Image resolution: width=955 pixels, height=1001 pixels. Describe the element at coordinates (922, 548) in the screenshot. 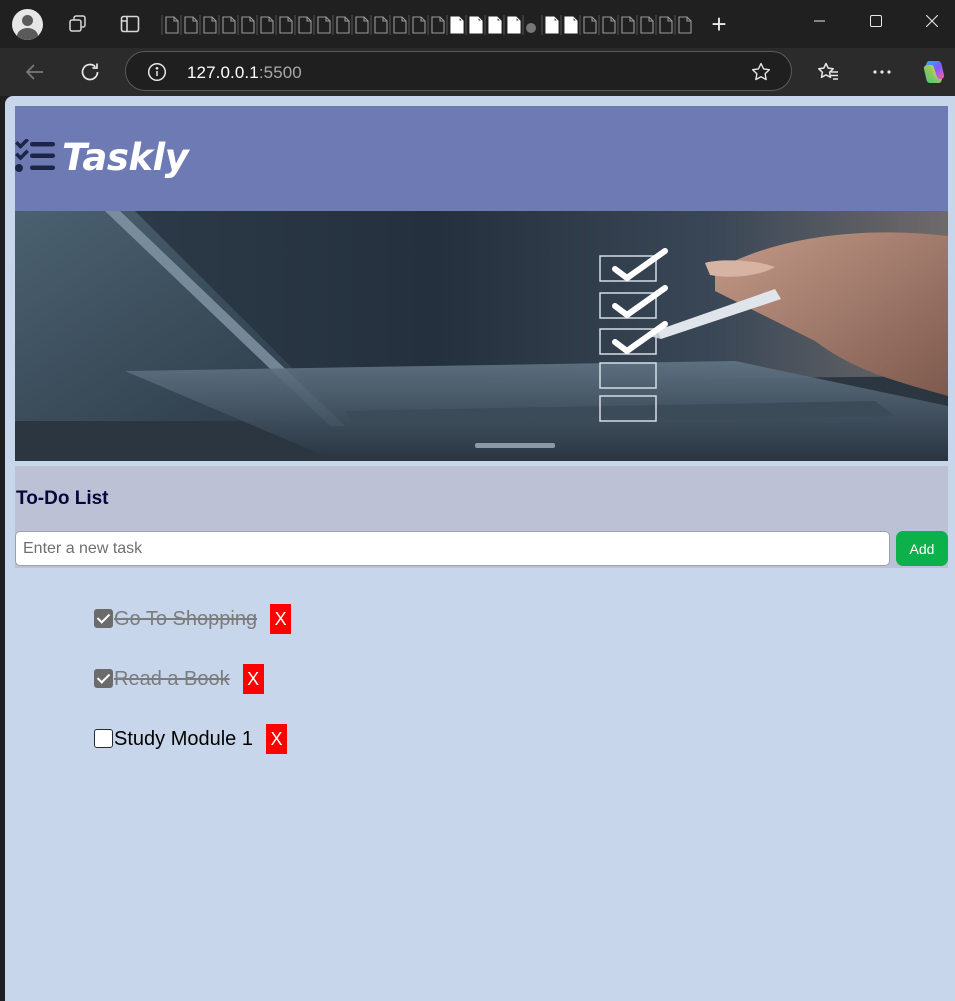

I see `add-task-button: Add` at that location.